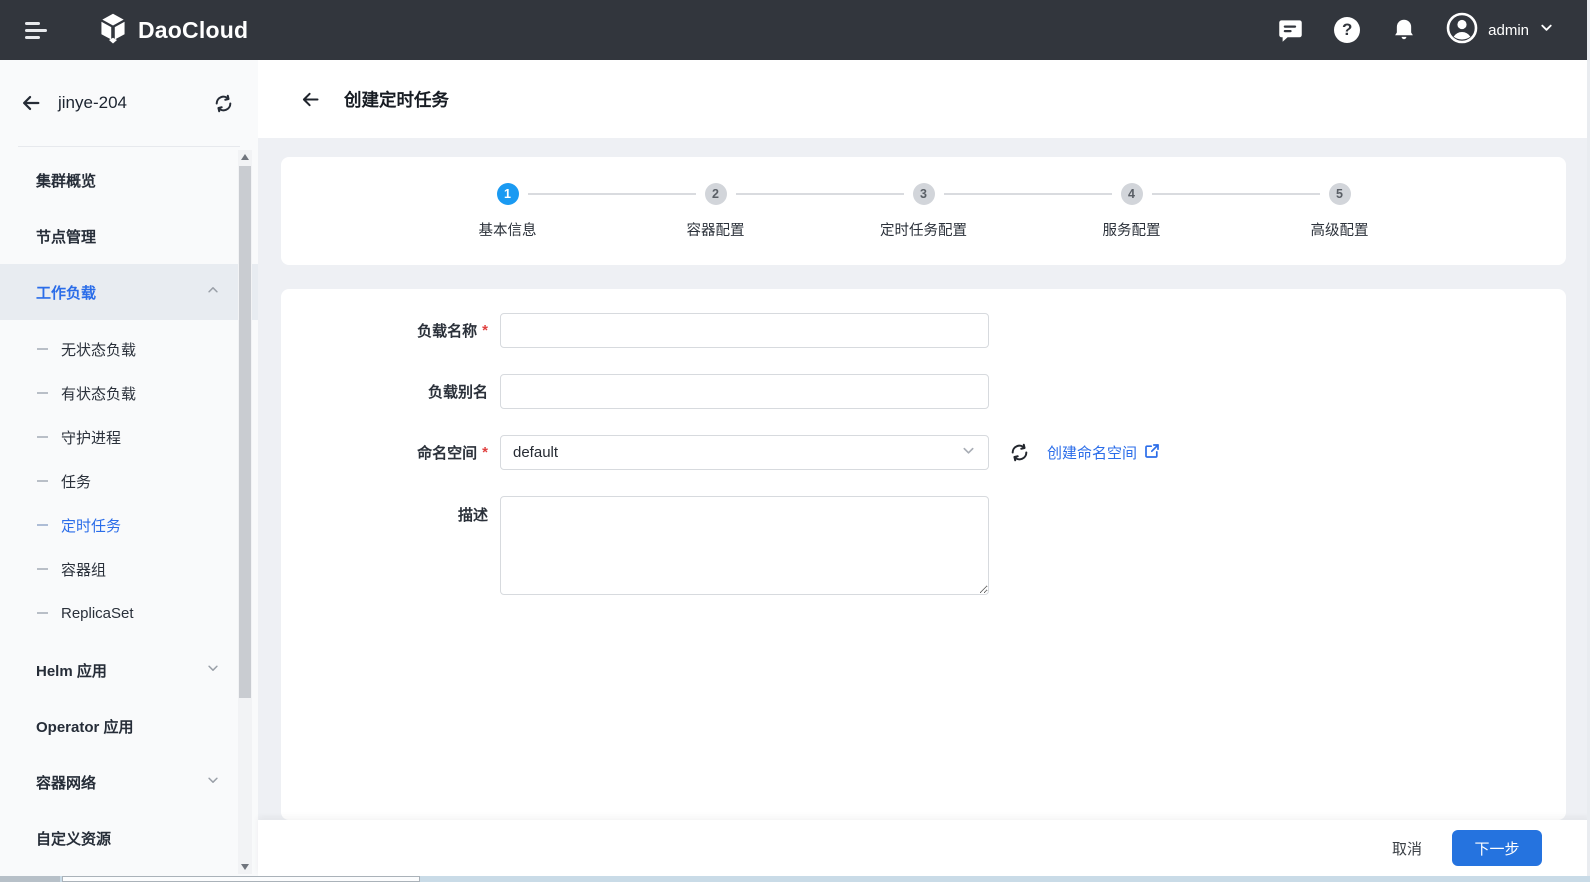 The height and width of the screenshot is (882, 1590). I want to click on workload-name-row: 负载名称 *, so click(923, 330).